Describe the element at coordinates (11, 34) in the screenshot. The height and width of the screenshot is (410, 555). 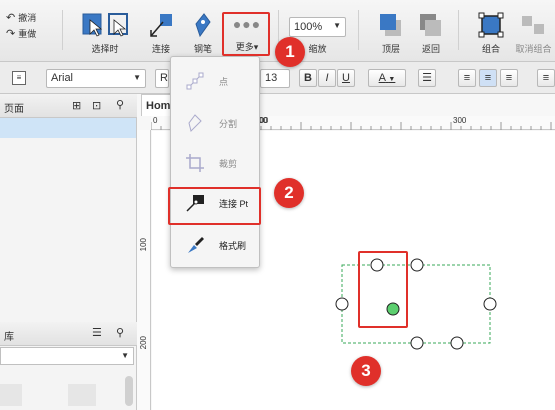
I see `redo-icon: ↷` at that location.